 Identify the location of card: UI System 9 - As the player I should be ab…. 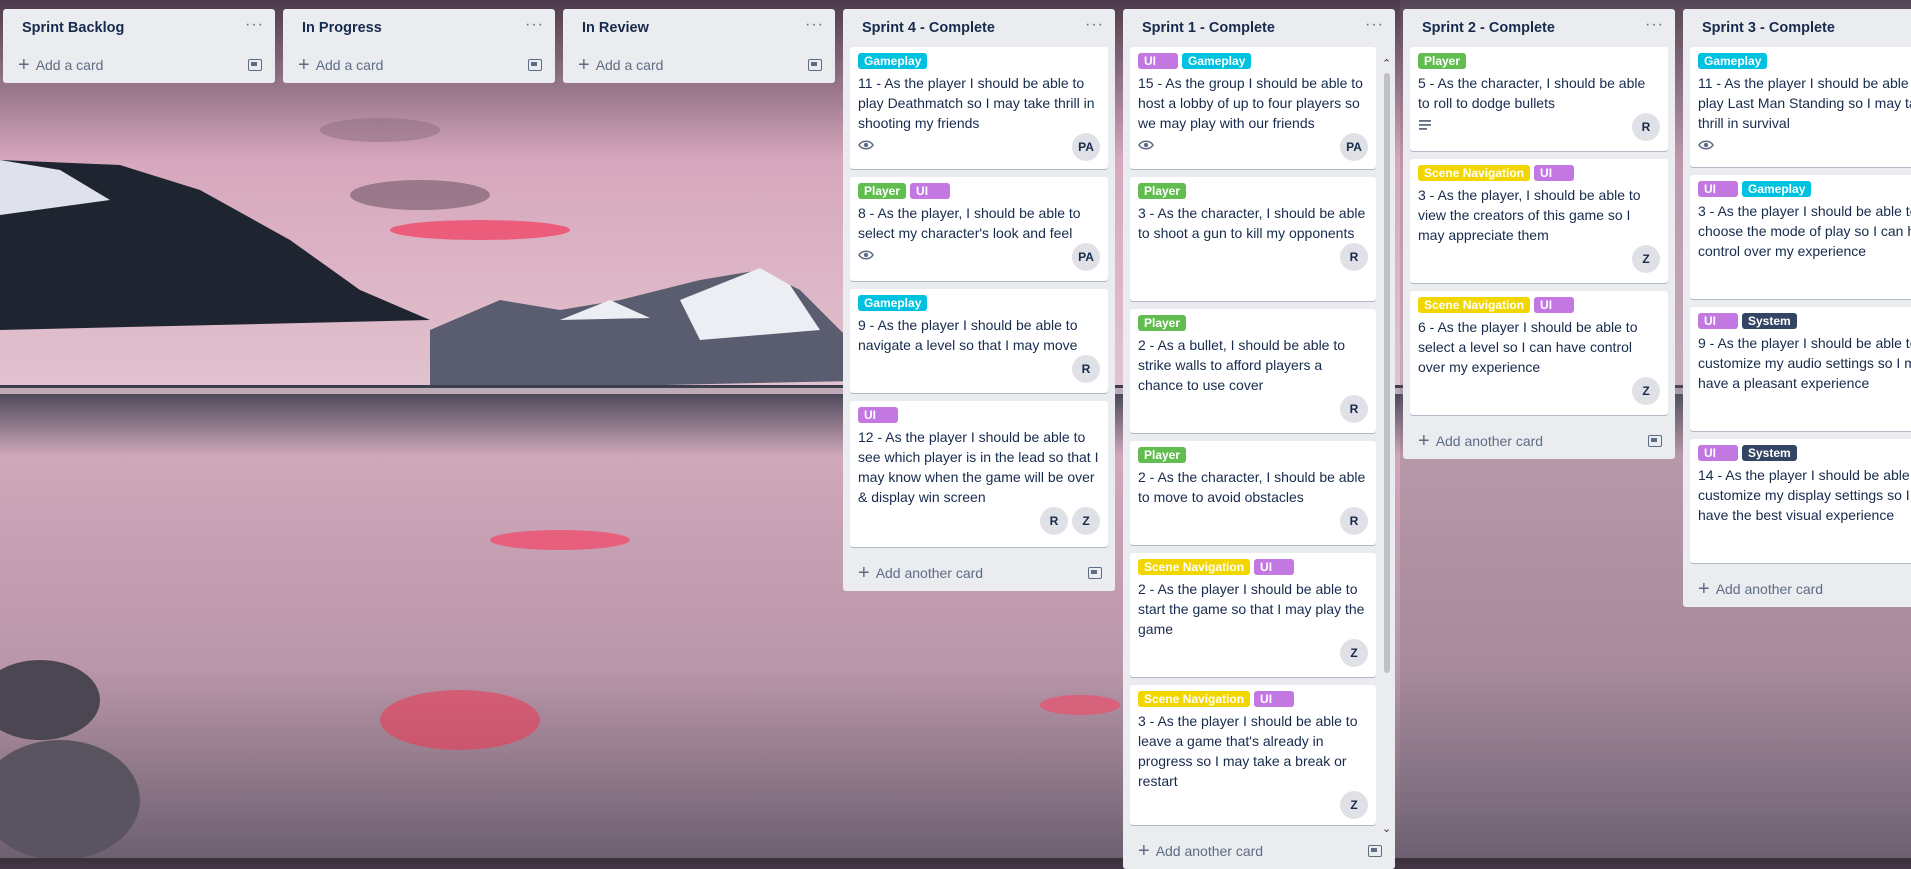
(1800, 369).